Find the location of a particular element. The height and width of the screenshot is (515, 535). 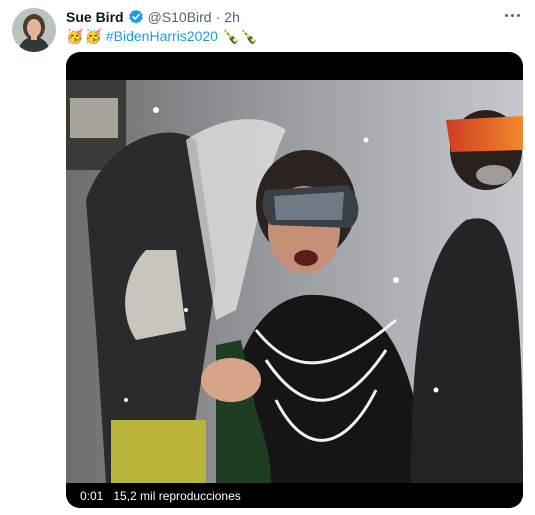

tweet-header: Sue Bird @S10Bird · 2h is located at coordinates (153, 17).